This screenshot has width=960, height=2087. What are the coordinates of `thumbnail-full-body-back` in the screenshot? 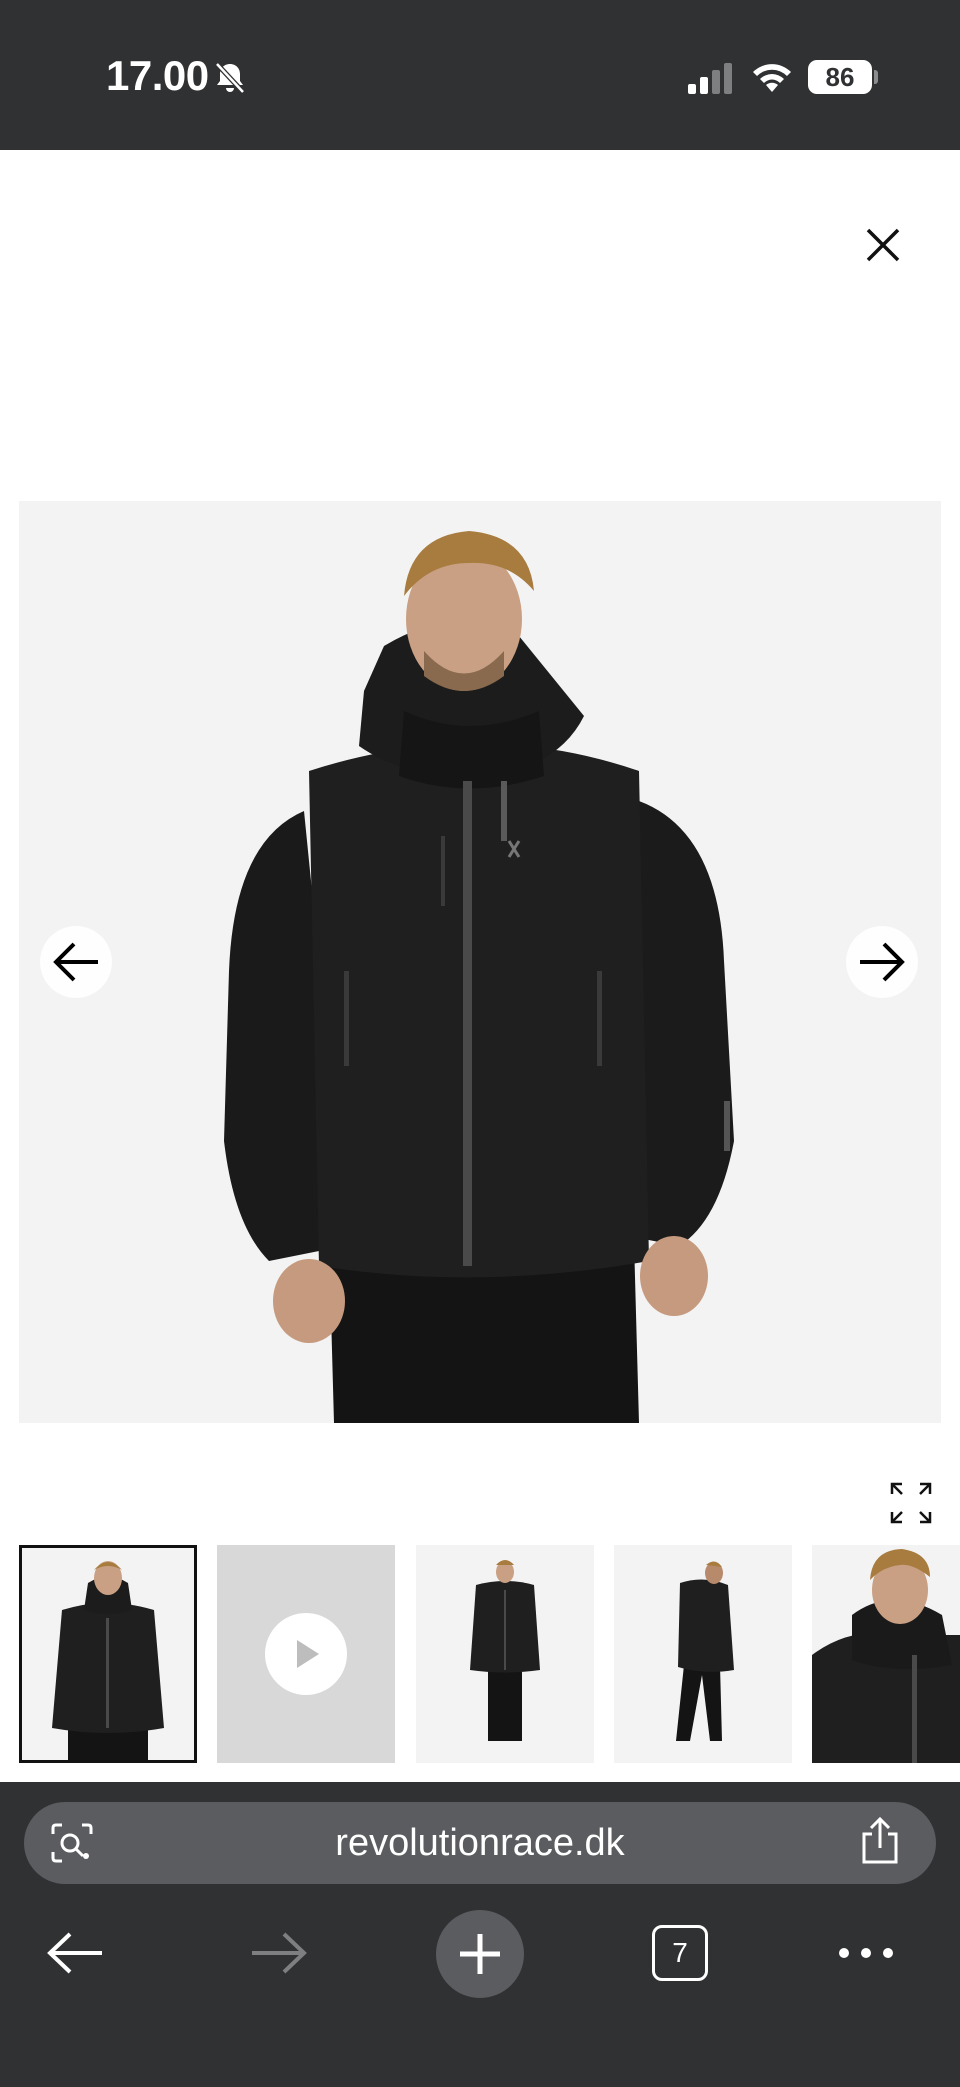 It's located at (705, 1651).